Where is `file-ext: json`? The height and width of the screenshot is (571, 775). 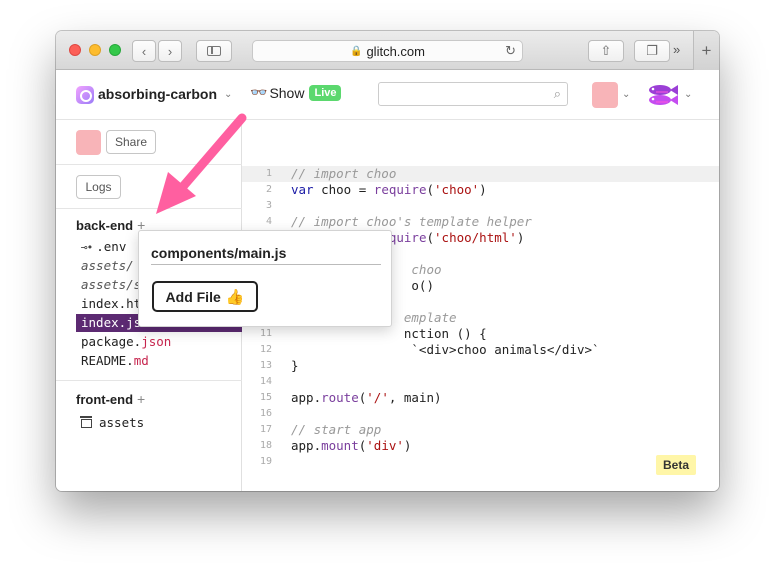
file-ext: json is located at coordinates (156, 341).